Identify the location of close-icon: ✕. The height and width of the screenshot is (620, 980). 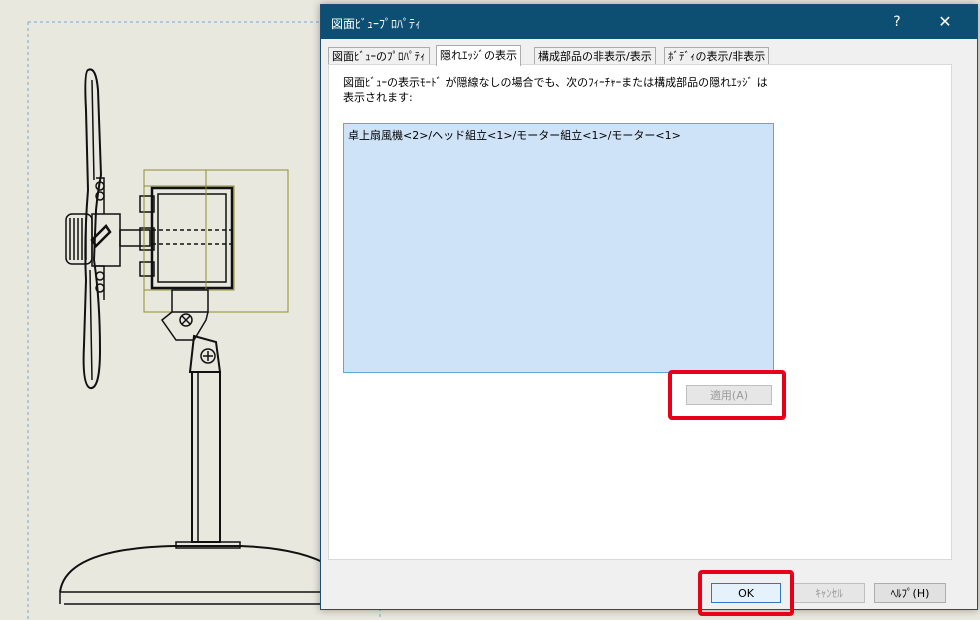
(945, 22).